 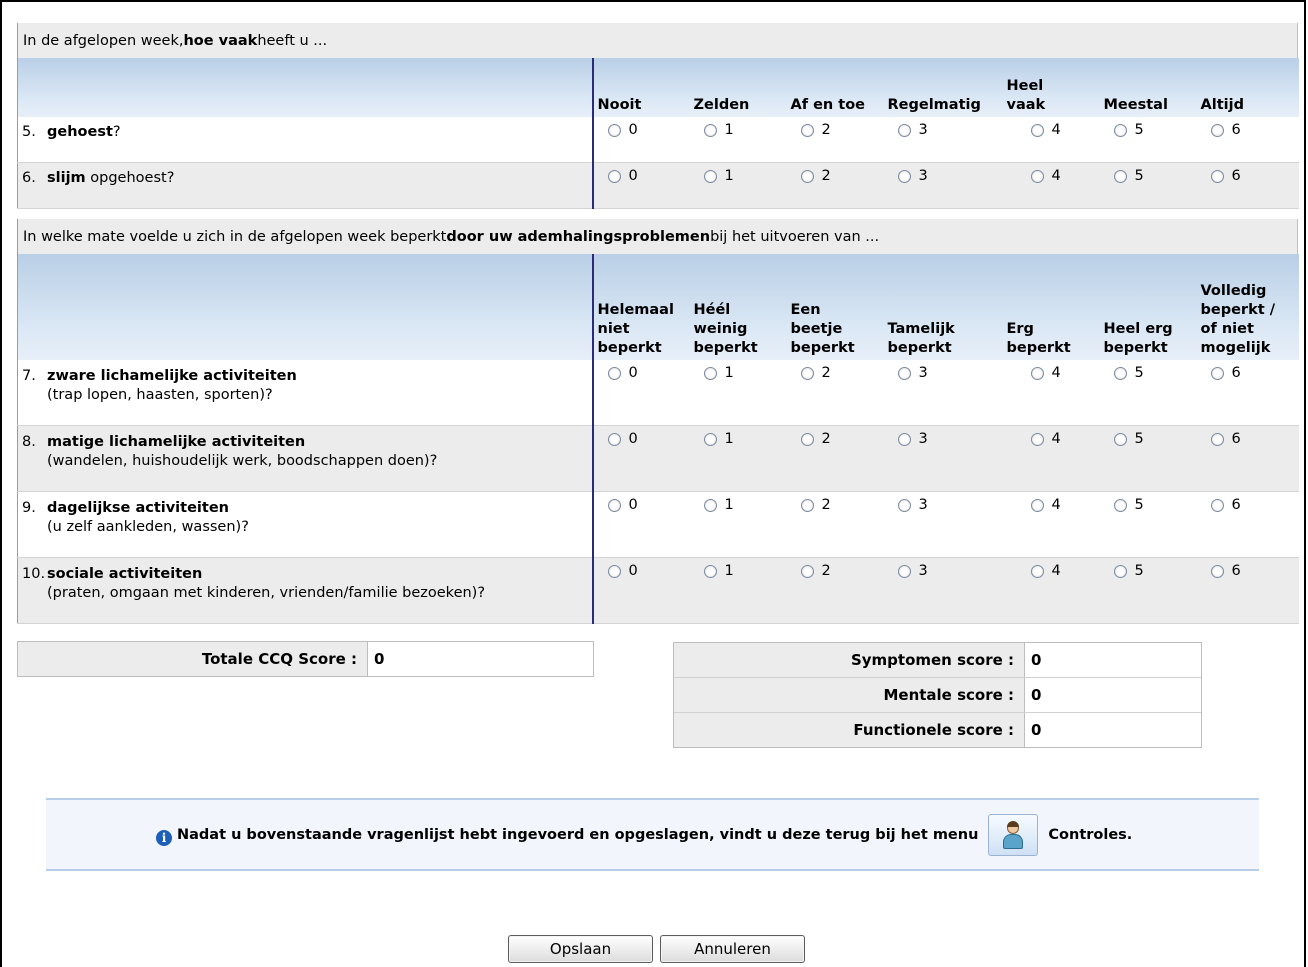 I want to click on option-value: 2, so click(x=826, y=373).